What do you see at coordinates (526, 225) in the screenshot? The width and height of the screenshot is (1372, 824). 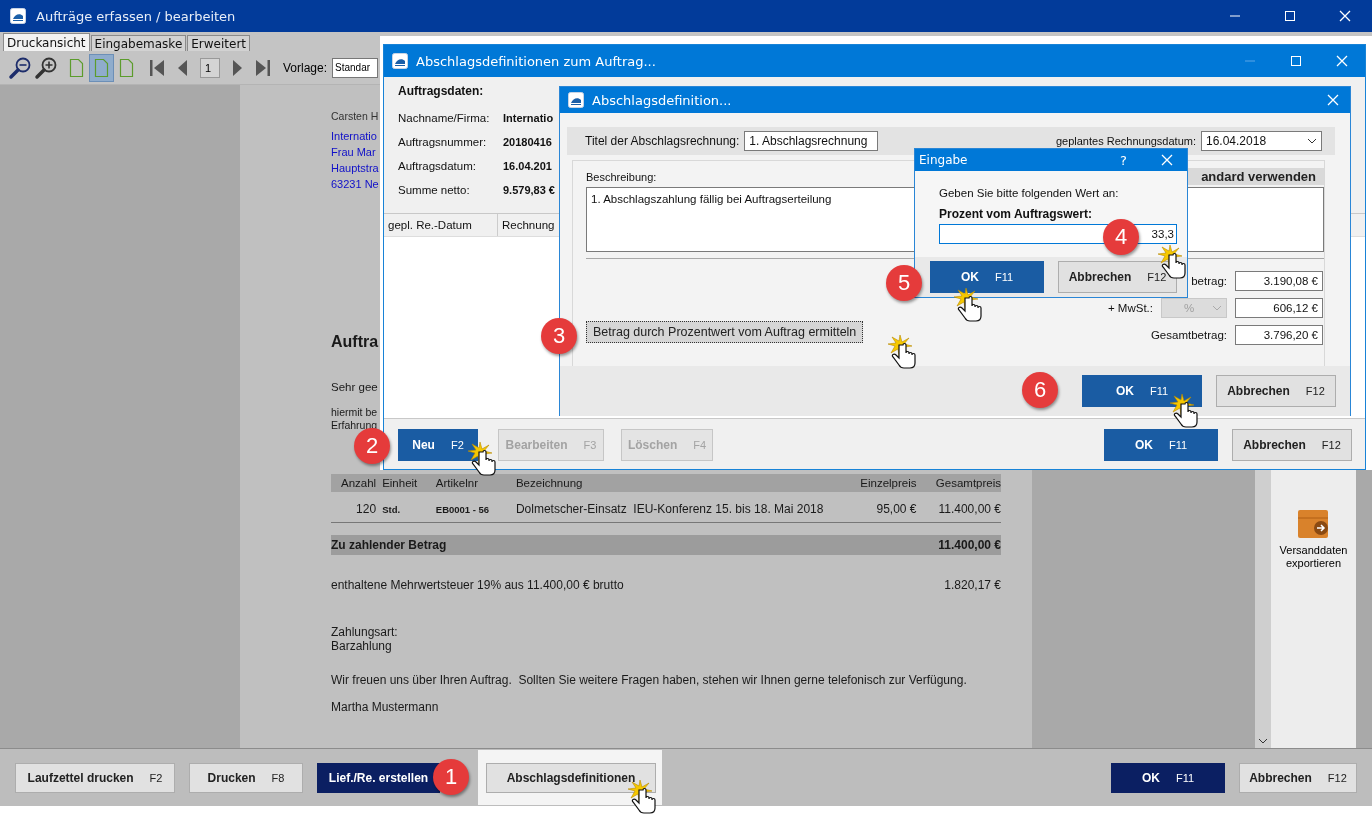 I see `column-header: Rechnung` at bounding box center [526, 225].